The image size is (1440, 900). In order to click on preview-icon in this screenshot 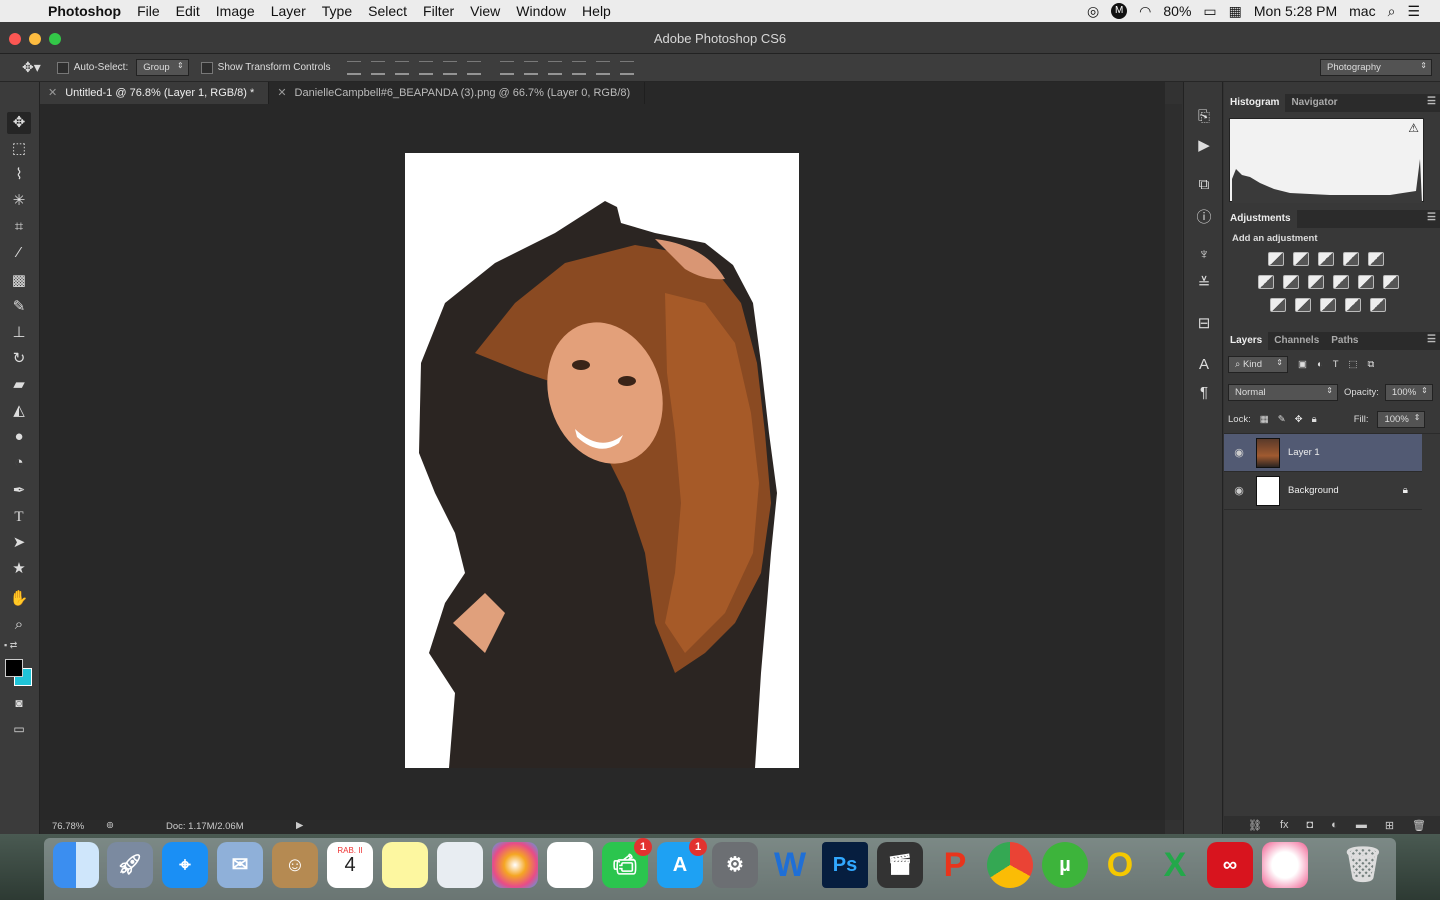, I will do `click(460, 865)`.